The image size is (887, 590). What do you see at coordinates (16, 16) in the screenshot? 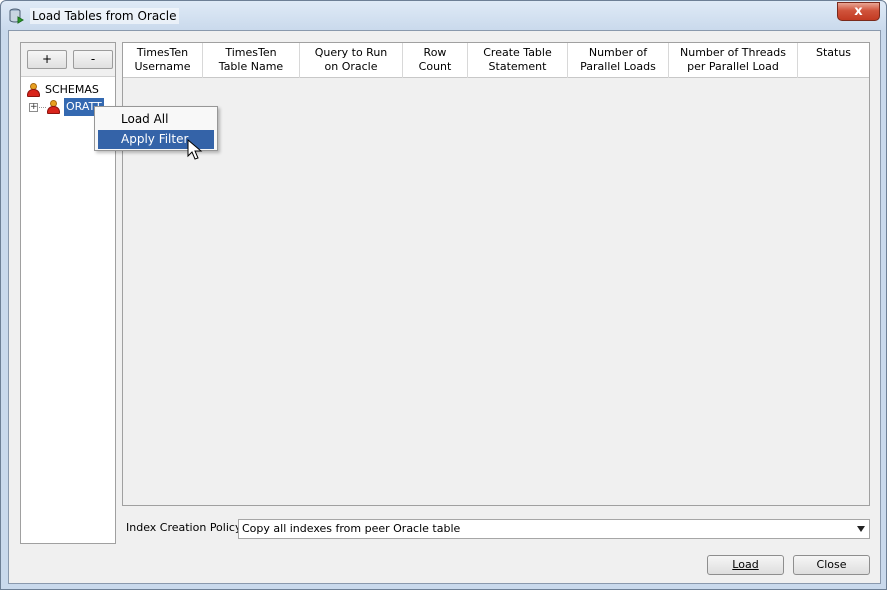
I see `database-load-icon` at bounding box center [16, 16].